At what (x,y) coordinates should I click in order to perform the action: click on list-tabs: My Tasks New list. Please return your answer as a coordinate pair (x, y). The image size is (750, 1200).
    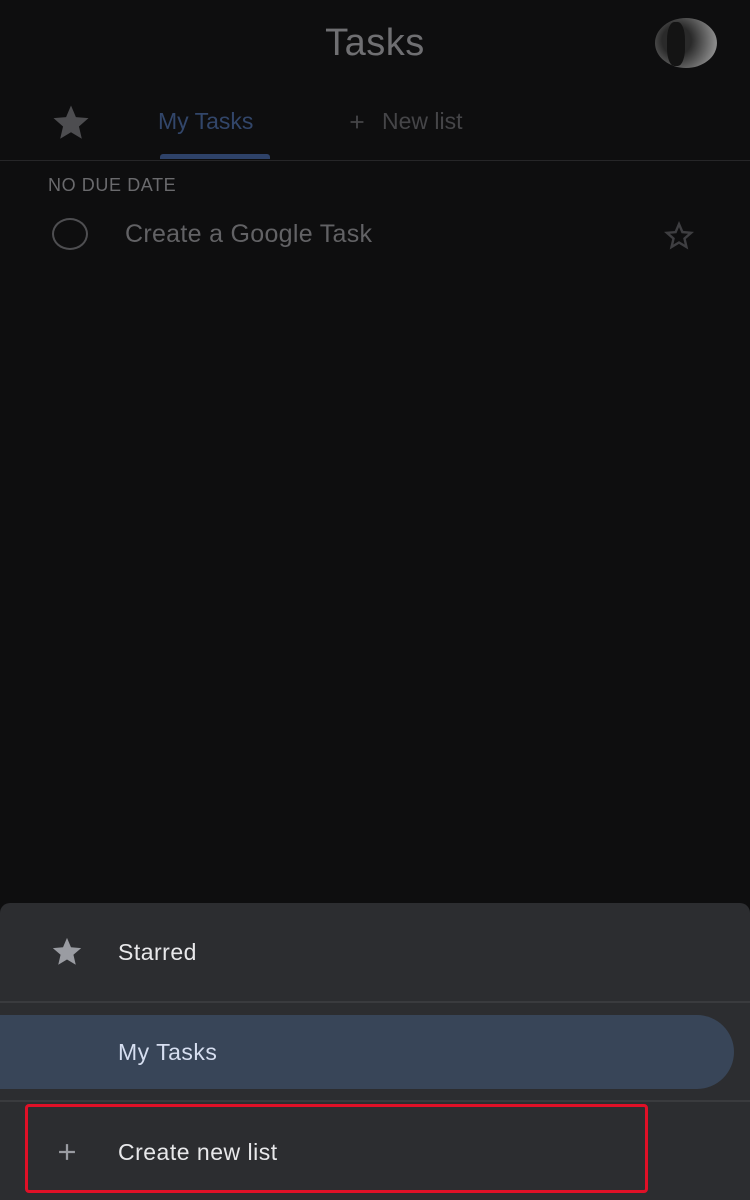
    Looking at the image, I should click on (375, 125).